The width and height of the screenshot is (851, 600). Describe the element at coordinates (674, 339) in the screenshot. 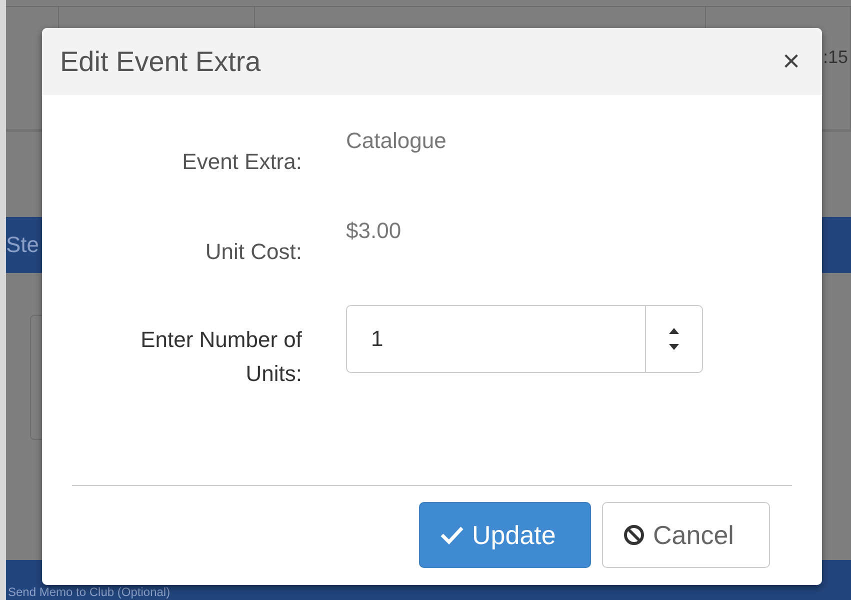

I see `spinner-icon` at that location.